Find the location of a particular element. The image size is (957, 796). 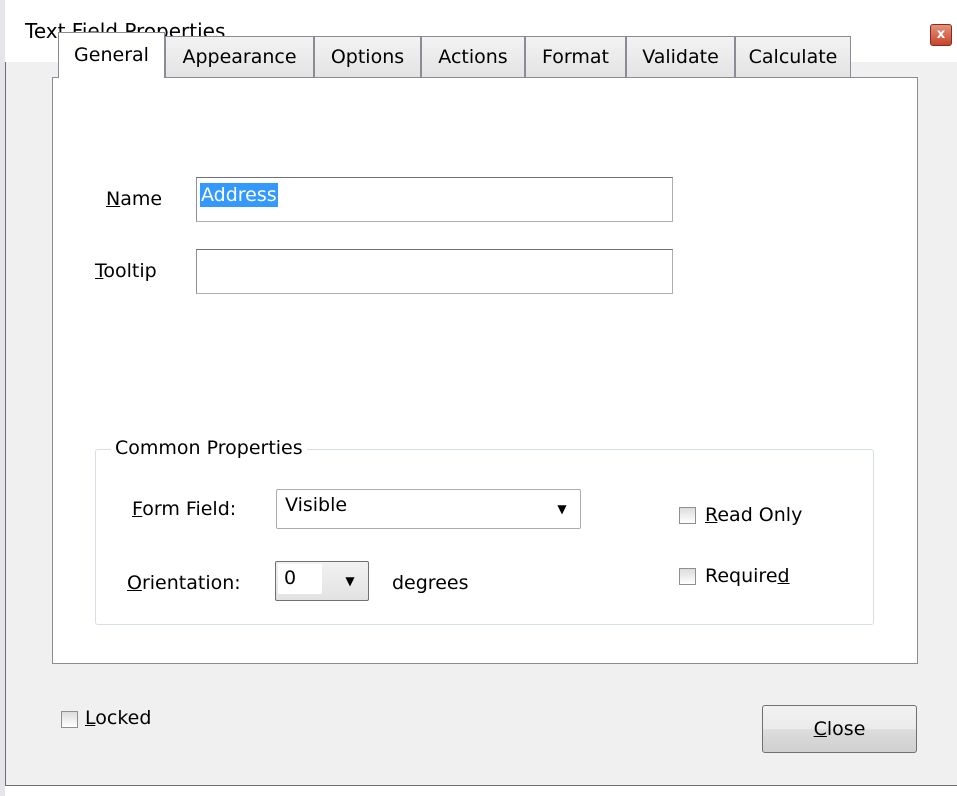

tab-label: Format is located at coordinates (575, 57).